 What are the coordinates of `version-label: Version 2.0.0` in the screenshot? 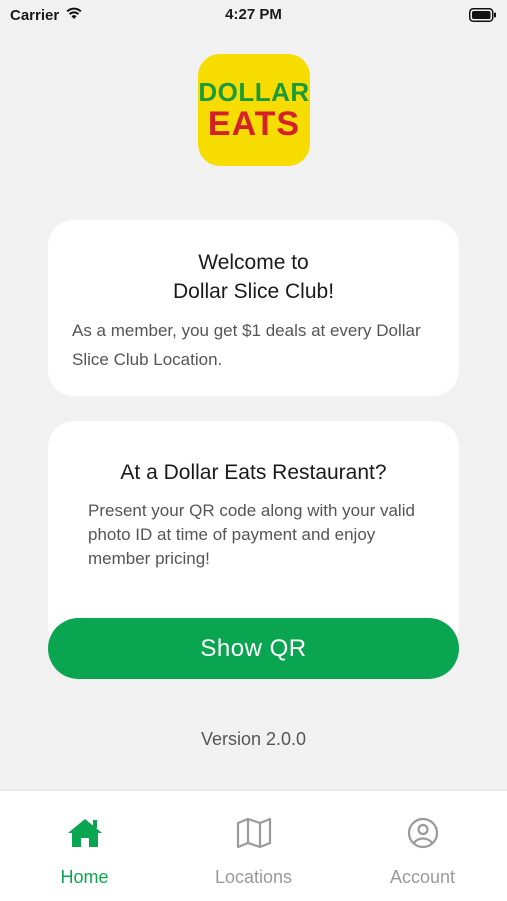 It's located at (253, 739).